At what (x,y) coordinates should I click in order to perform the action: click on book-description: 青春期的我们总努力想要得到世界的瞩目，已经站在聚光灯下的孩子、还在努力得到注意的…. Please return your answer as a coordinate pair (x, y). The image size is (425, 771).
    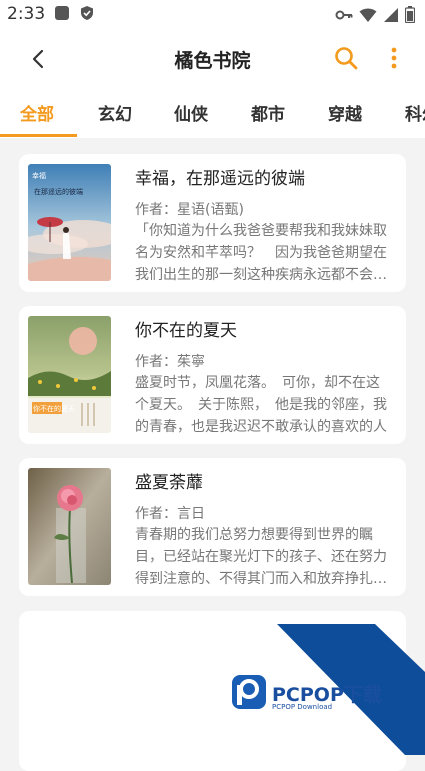
    Looking at the image, I should click on (261, 557).